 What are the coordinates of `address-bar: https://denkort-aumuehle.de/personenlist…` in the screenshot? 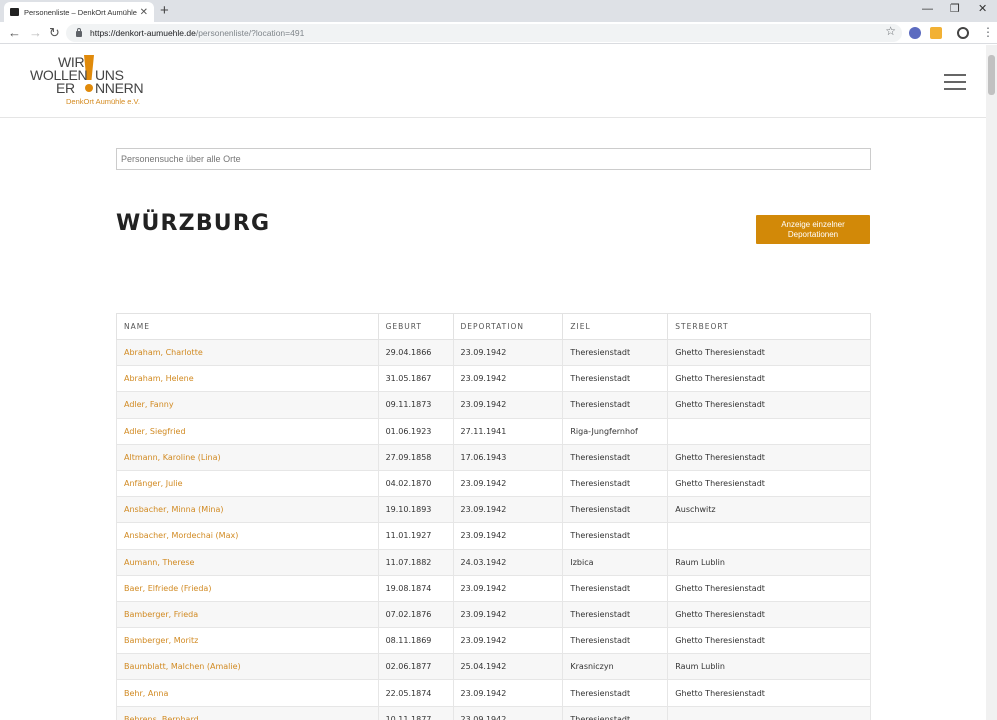 It's located at (484, 33).